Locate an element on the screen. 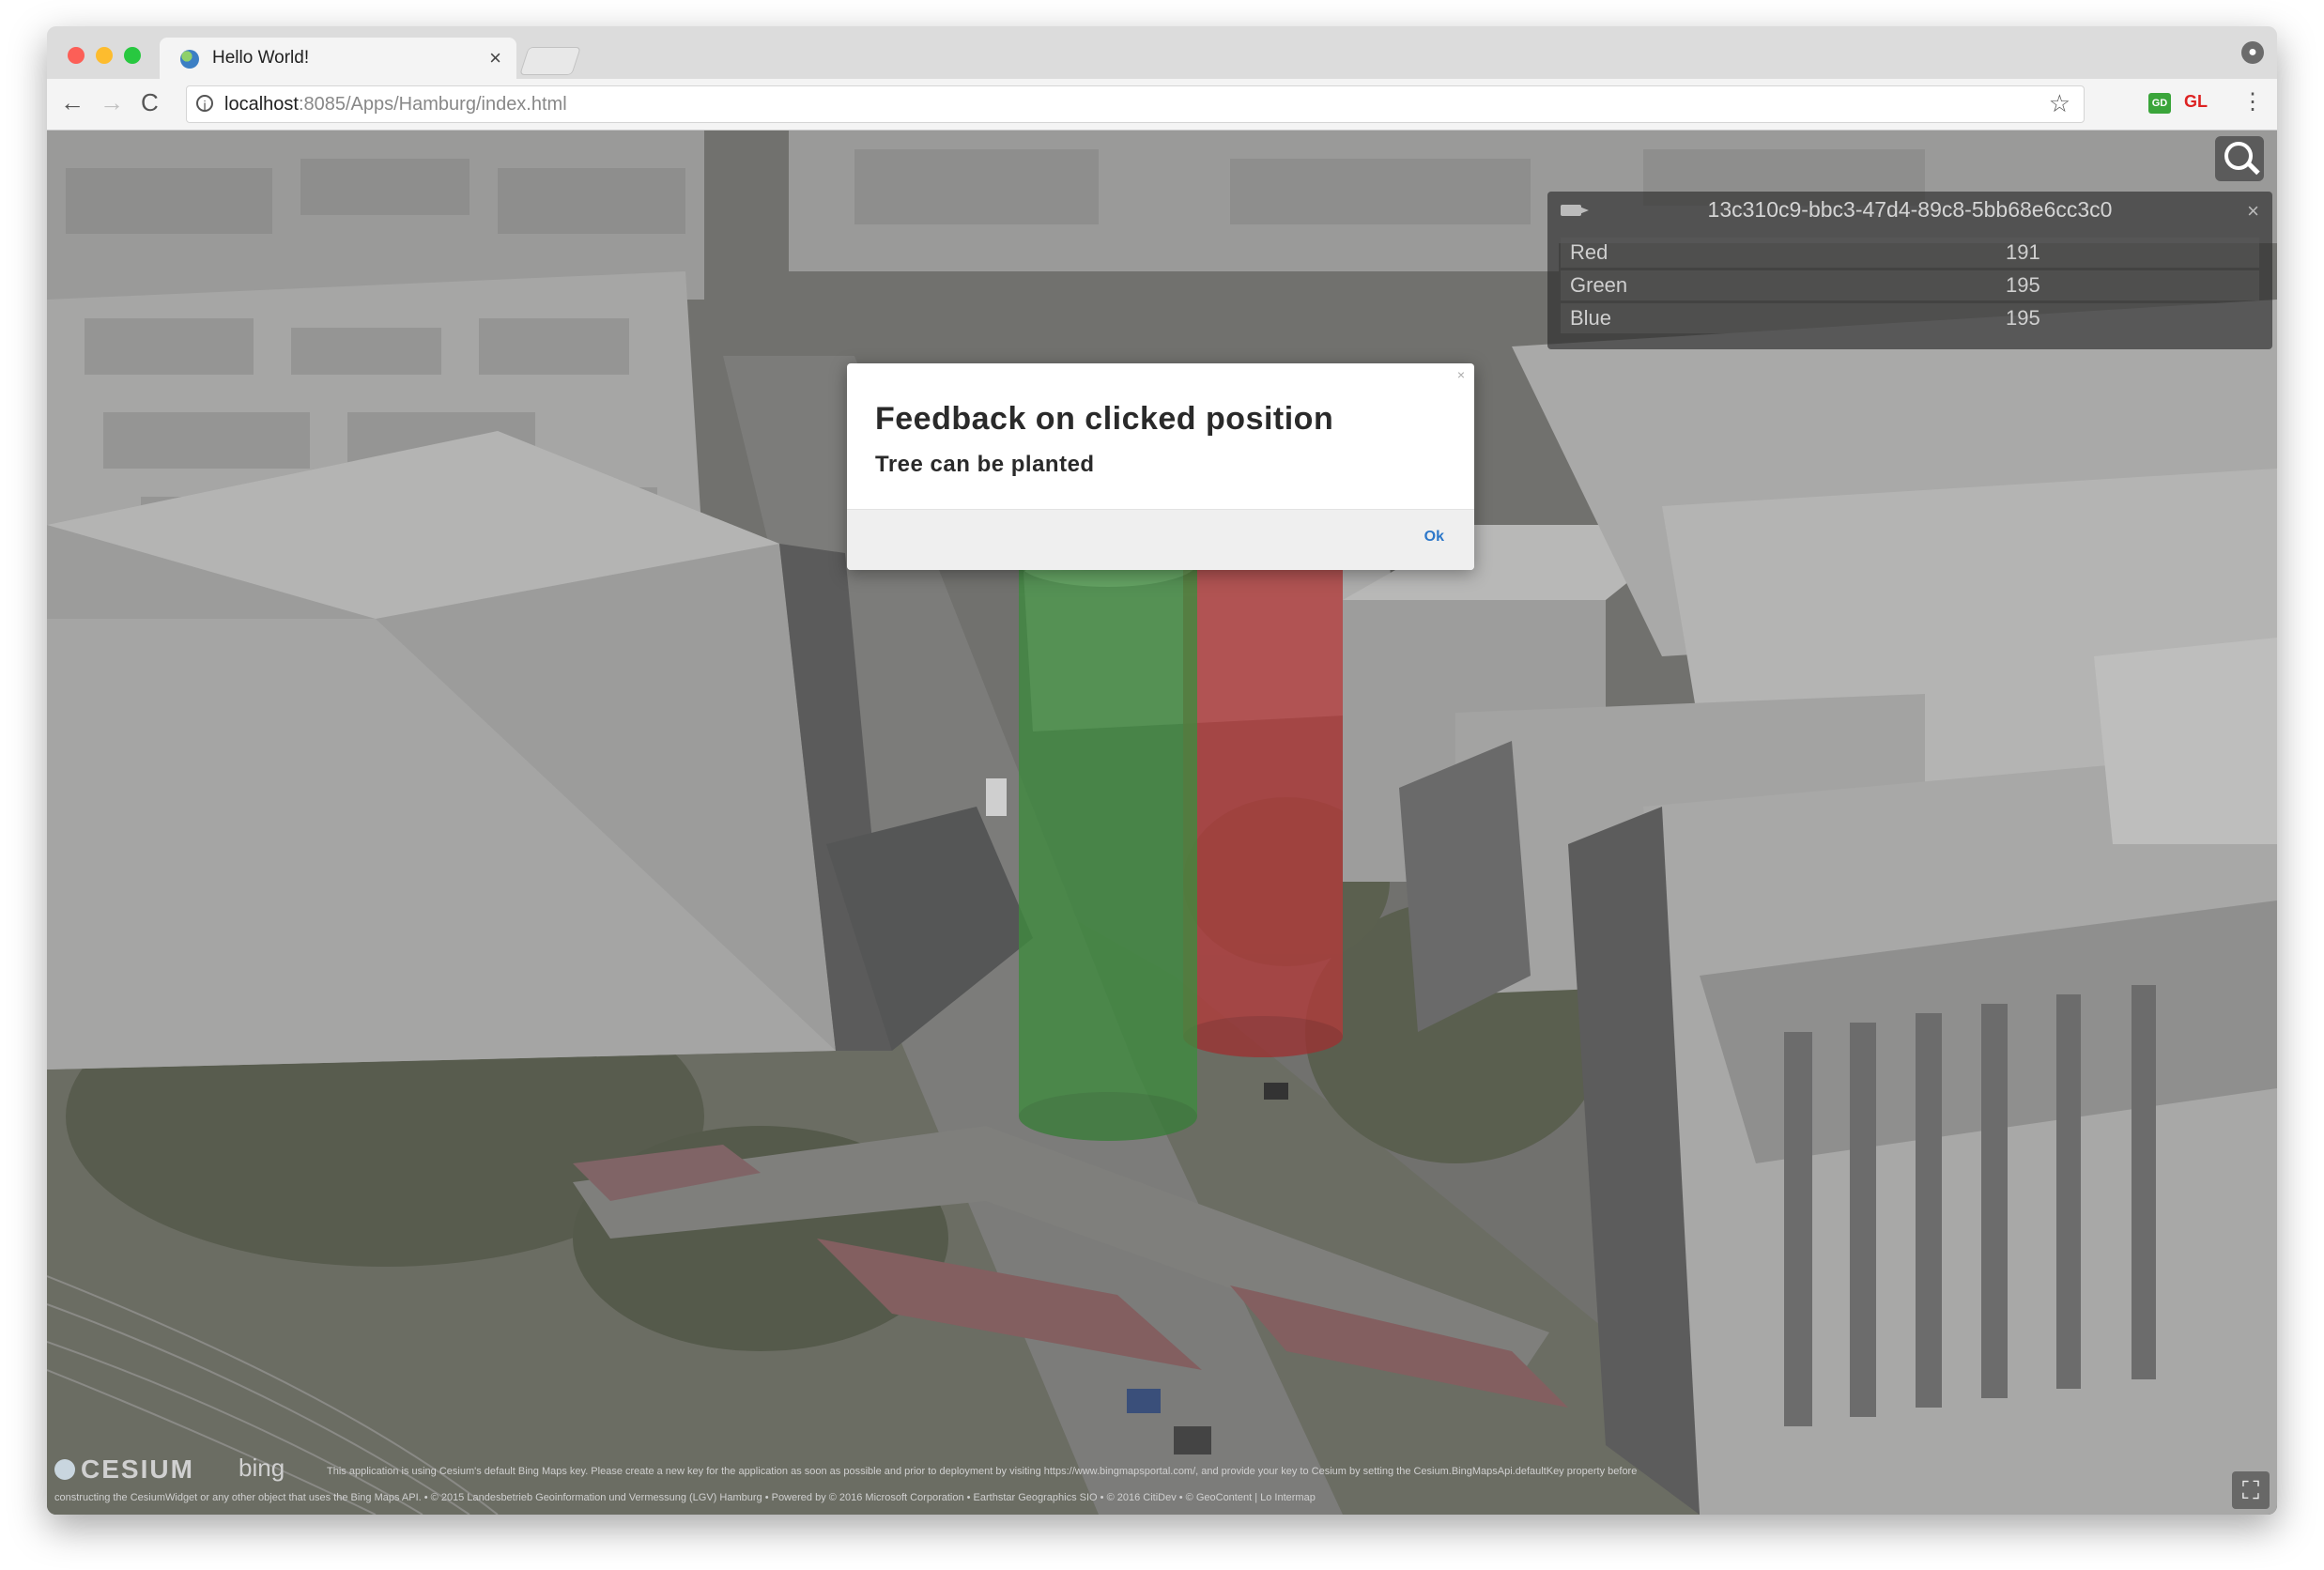 The width and height of the screenshot is (2324, 1570). table-row: Green 195 is located at coordinates (1910, 285).